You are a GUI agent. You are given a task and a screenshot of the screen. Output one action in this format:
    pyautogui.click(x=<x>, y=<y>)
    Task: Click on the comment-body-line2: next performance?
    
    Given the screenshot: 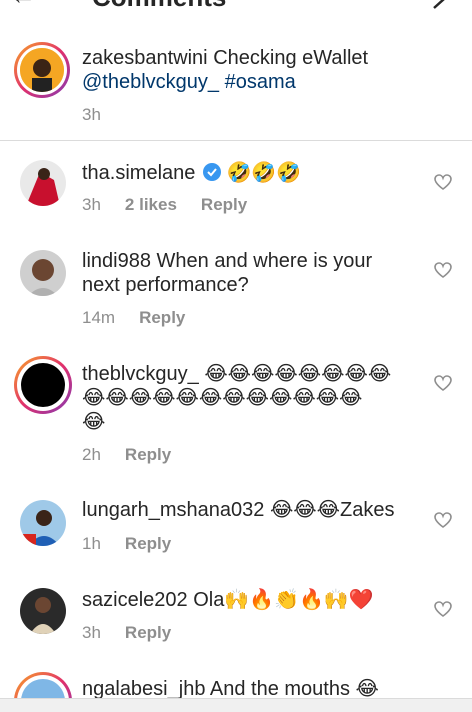 What is the action you would take?
    pyautogui.click(x=165, y=285)
    